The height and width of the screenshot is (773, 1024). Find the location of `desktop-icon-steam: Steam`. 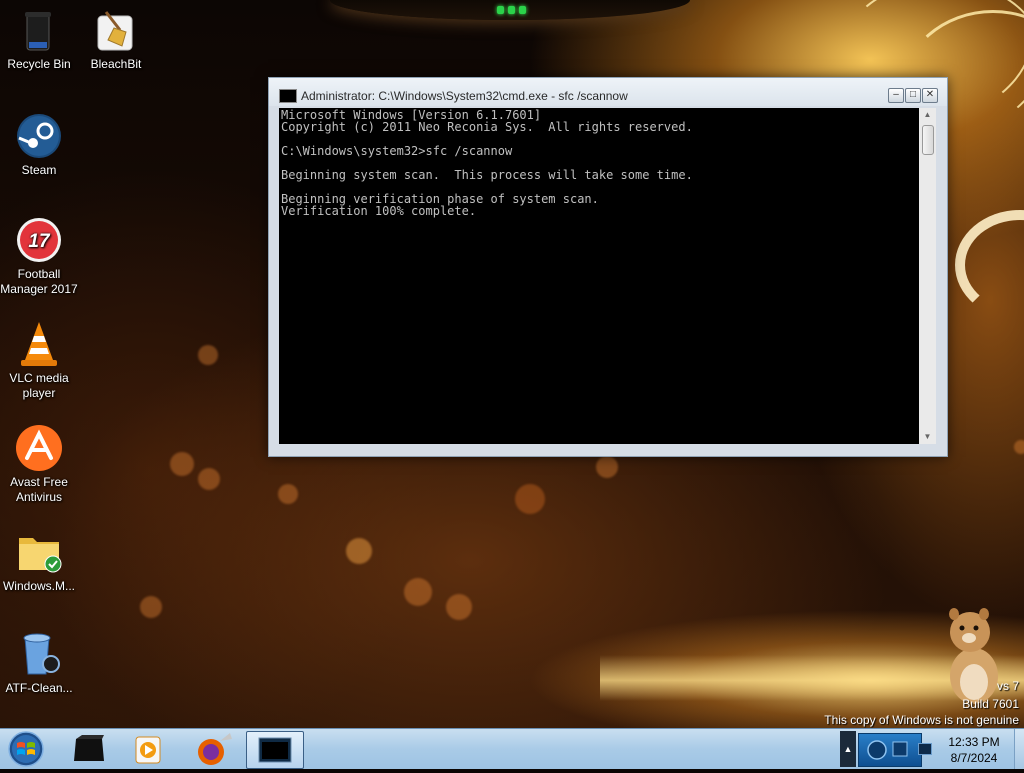

desktop-icon-steam: Steam is located at coordinates (40, 145).